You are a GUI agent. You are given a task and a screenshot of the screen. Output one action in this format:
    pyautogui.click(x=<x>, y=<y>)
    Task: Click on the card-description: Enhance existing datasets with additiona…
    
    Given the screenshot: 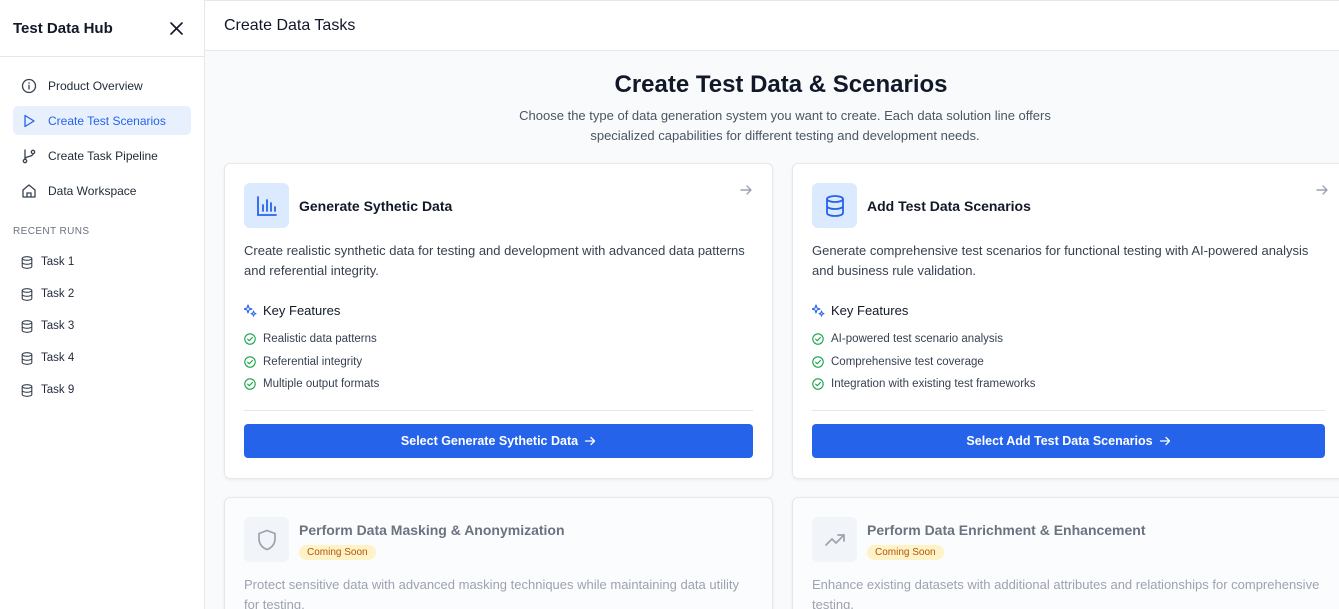 What is the action you would take?
    pyautogui.click(x=1066, y=593)
    